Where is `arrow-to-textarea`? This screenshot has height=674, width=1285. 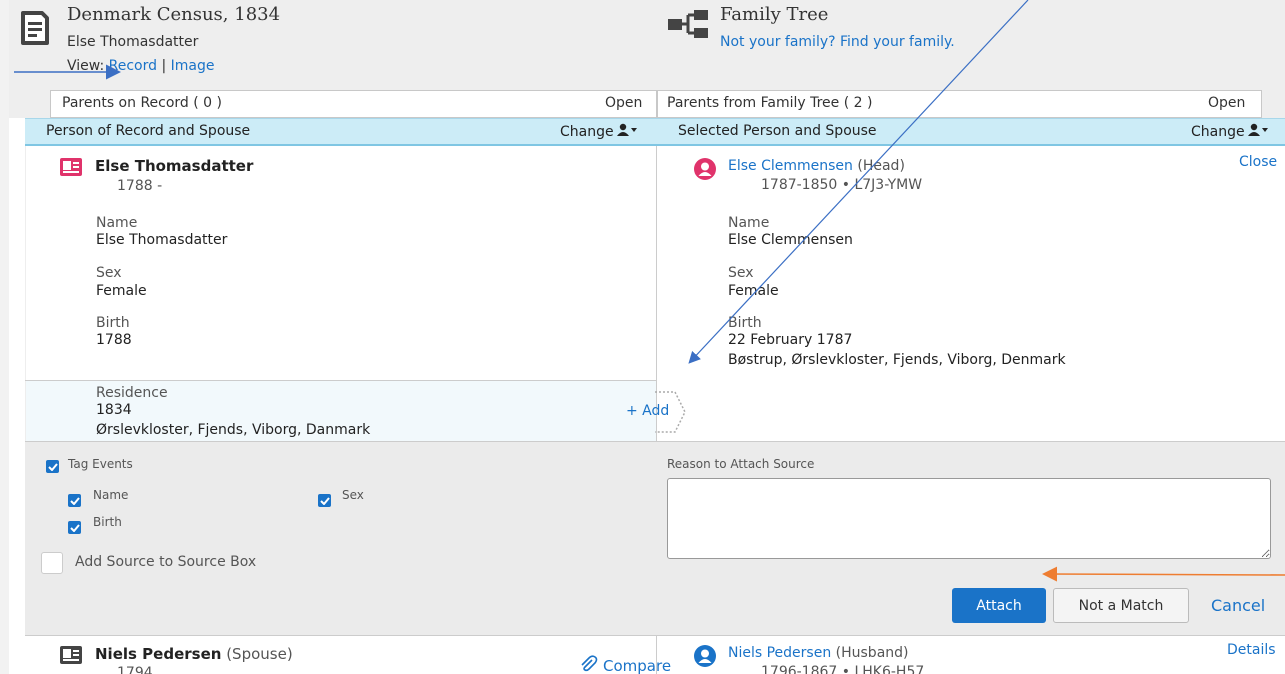 arrow-to-textarea is located at coordinates (1163, 574).